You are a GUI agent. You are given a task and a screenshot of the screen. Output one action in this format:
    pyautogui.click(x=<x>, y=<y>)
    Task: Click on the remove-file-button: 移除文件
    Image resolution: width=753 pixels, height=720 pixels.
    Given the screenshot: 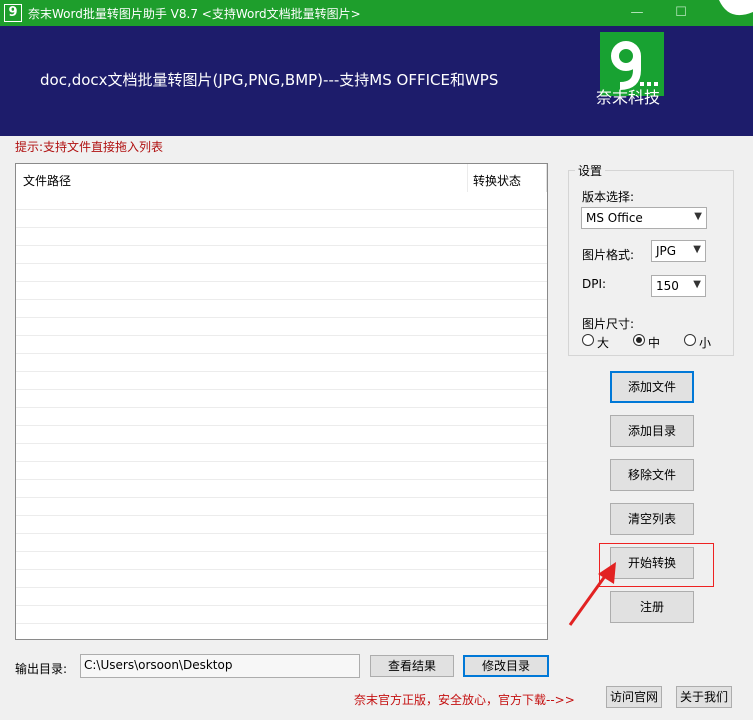 What is the action you would take?
    pyautogui.click(x=652, y=475)
    